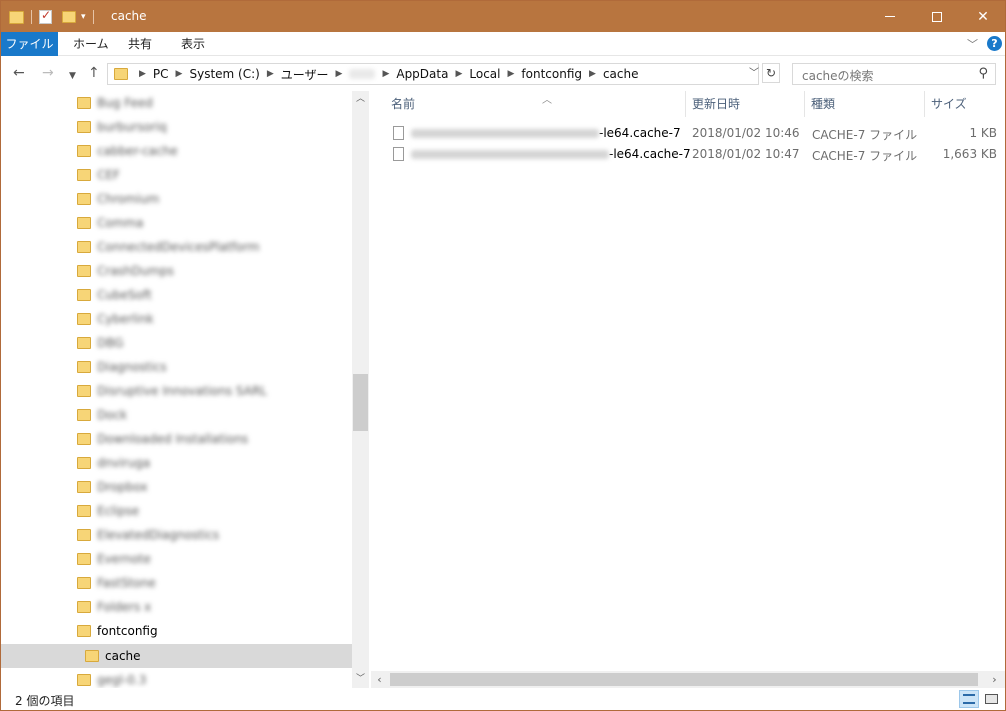 The width and height of the screenshot is (1006, 711). What do you see at coordinates (140, 44) in the screenshot?
I see `tab-share: 共有` at bounding box center [140, 44].